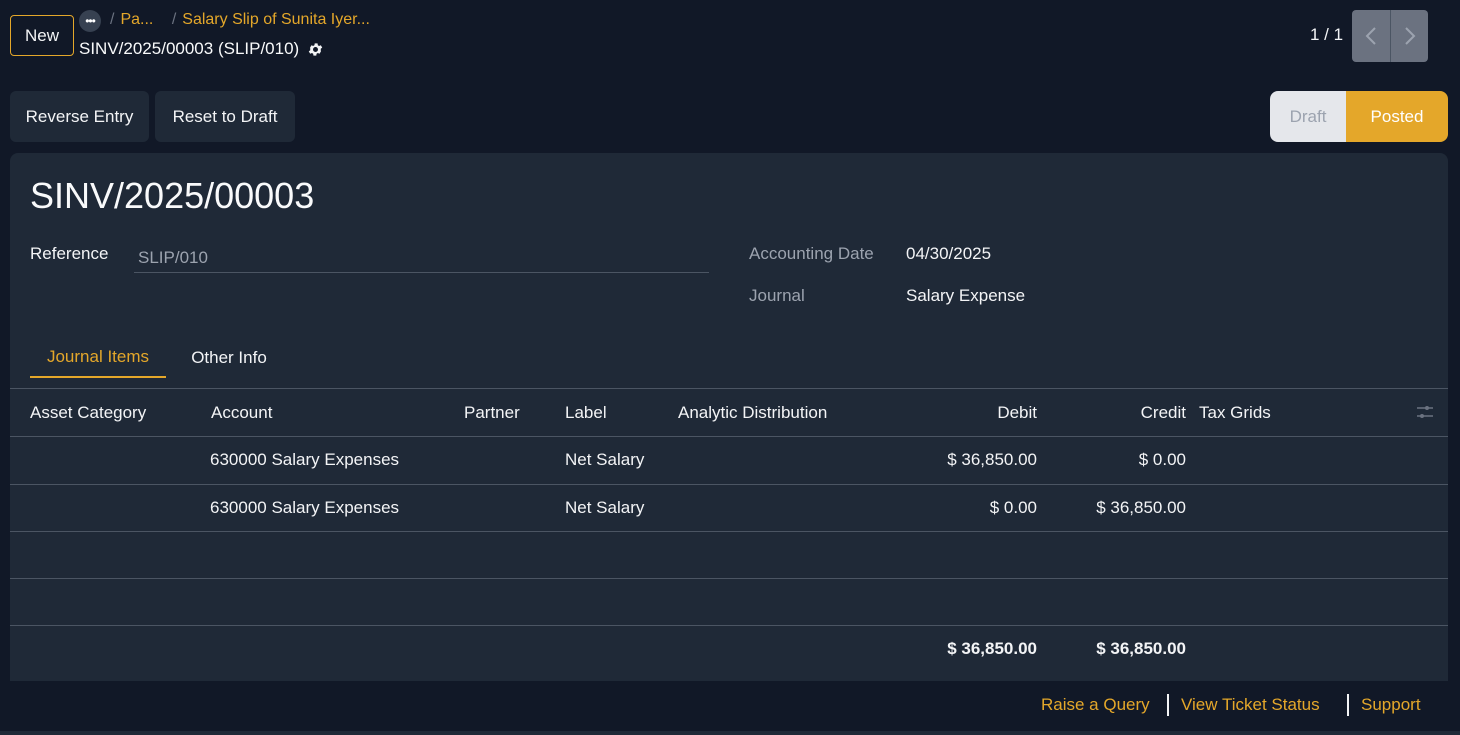 This screenshot has height=735, width=1460. What do you see at coordinates (1235, 413) in the screenshot?
I see `column-header-tax-grids: Tax Grids` at bounding box center [1235, 413].